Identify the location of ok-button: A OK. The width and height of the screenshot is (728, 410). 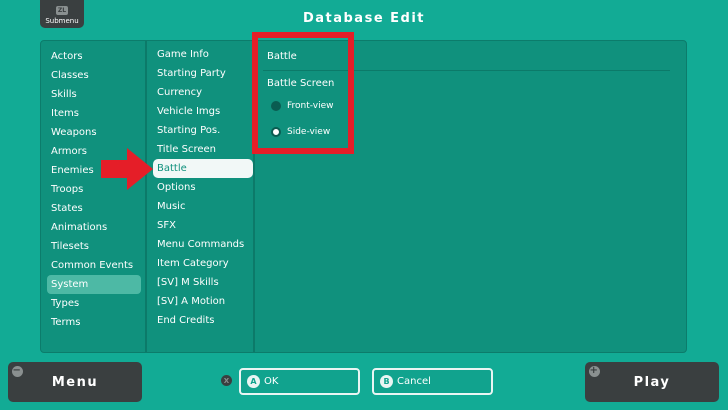
(299, 381).